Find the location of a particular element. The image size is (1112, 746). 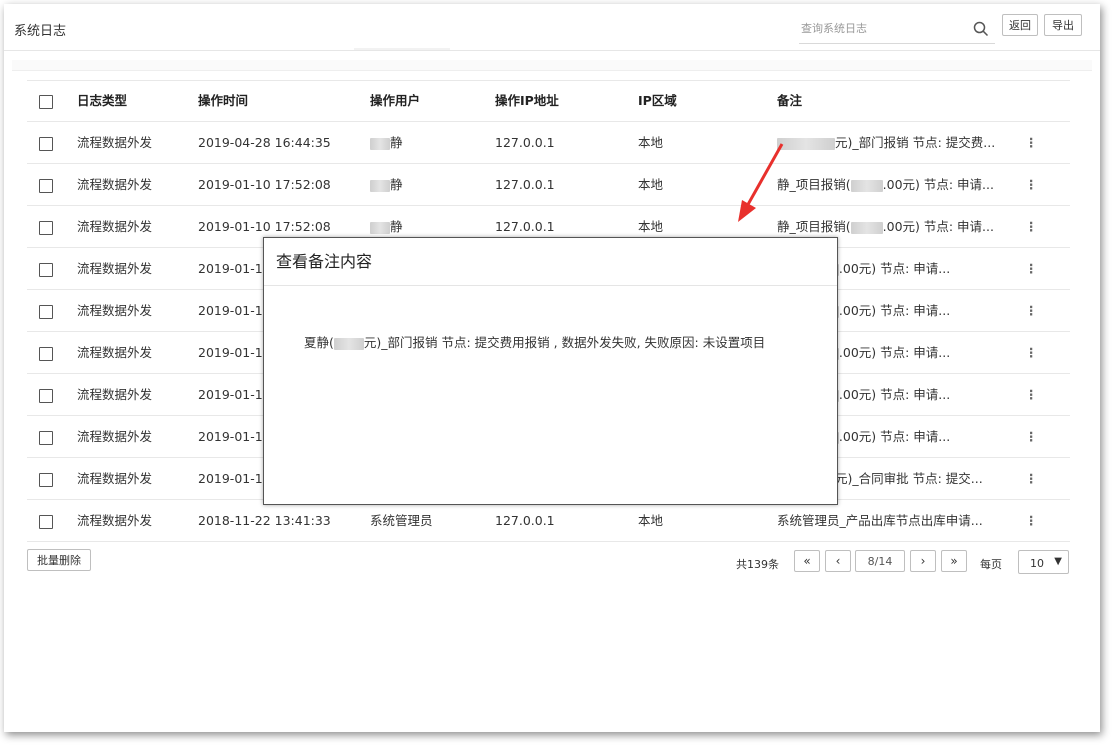

back-button: 返回 is located at coordinates (1020, 25).